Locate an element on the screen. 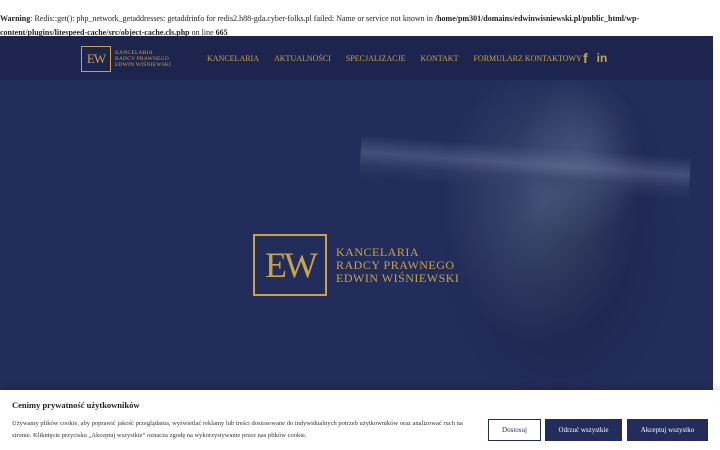 This screenshot has height=450, width=720. hero-logo-line: Edwin Wiśniewski is located at coordinates (398, 277).